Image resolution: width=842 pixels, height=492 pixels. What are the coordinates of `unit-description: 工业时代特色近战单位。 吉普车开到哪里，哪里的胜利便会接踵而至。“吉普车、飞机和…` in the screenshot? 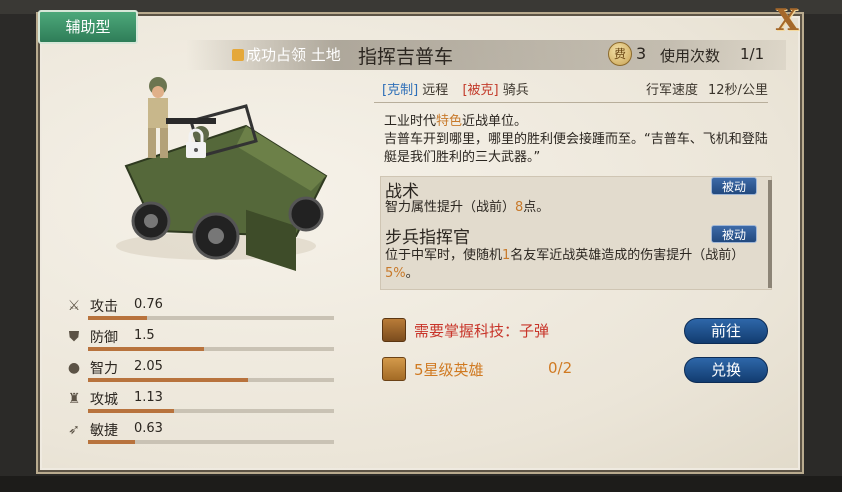 It's located at (576, 140).